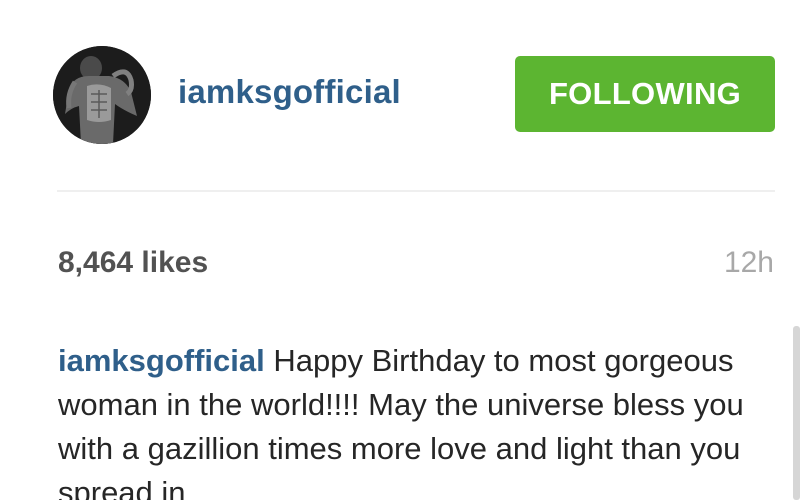 This screenshot has width=800, height=500. I want to click on caption-username-link: iamksgofficial, so click(161, 360).